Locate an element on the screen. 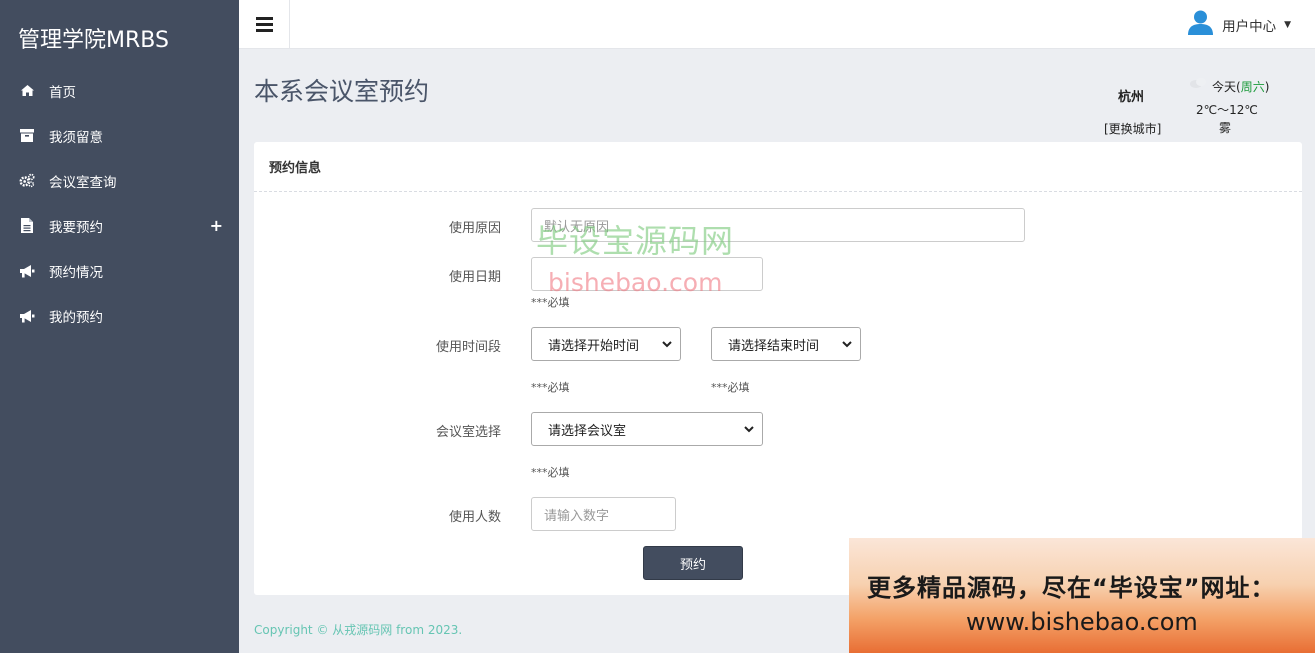 The width and height of the screenshot is (1315, 653). user-menu: 用户中心 ▼ is located at coordinates (1239, 24).